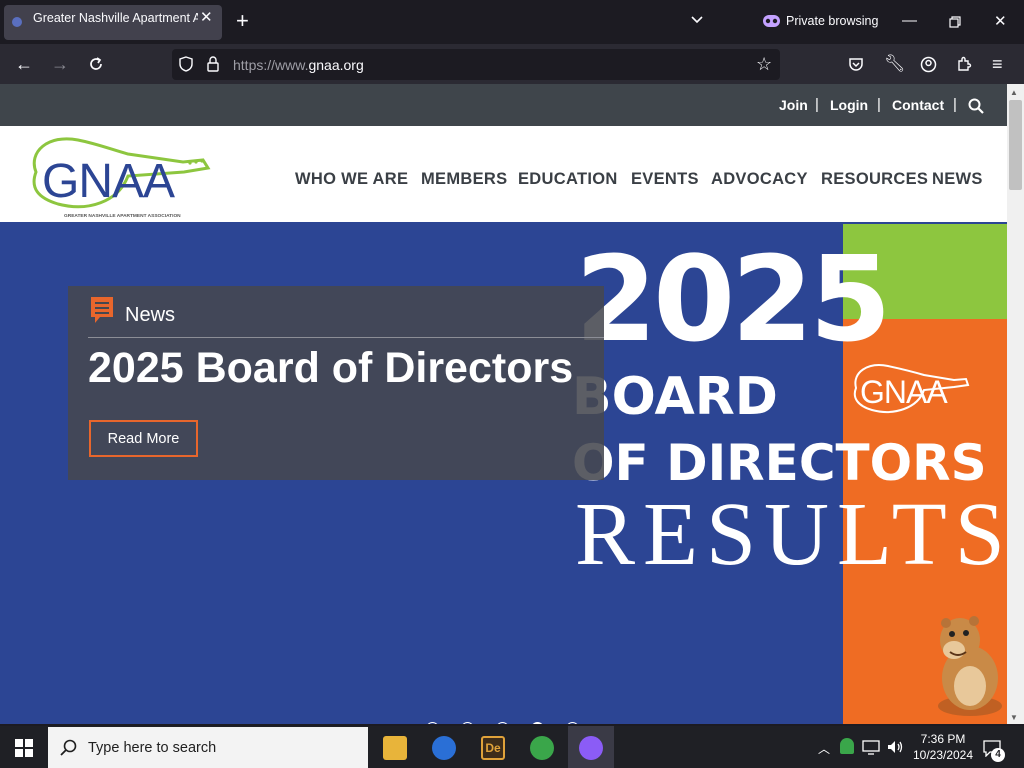  What do you see at coordinates (847, 746) in the screenshot?
I see `people-icon` at bounding box center [847, 746].